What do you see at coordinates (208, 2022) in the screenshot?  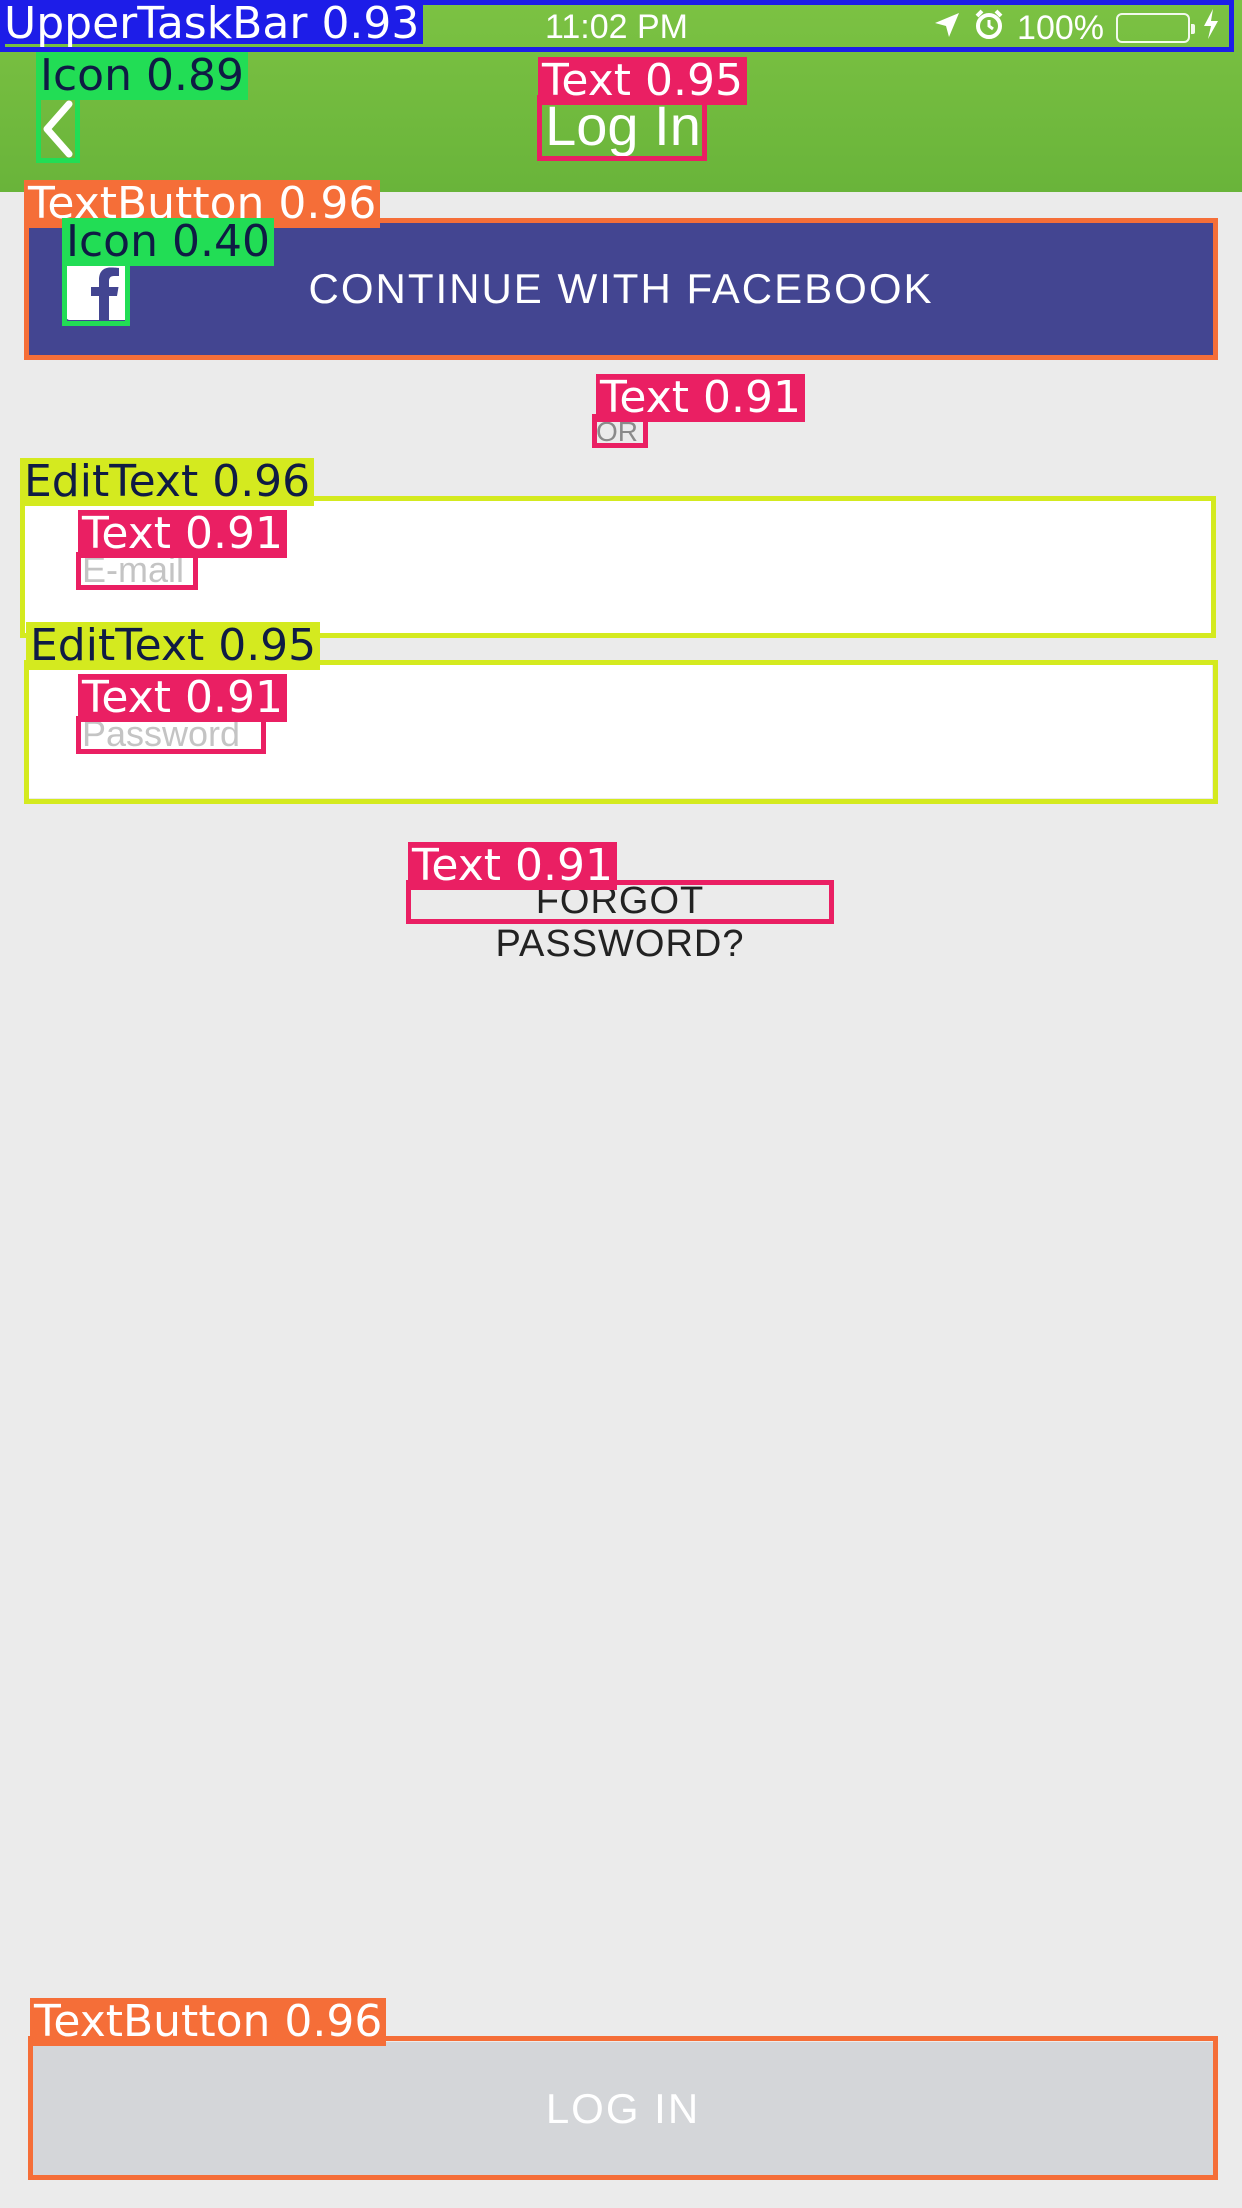 I see `detection-label-login-button: TextButton 0.96` at bounding box center [208, 2022].